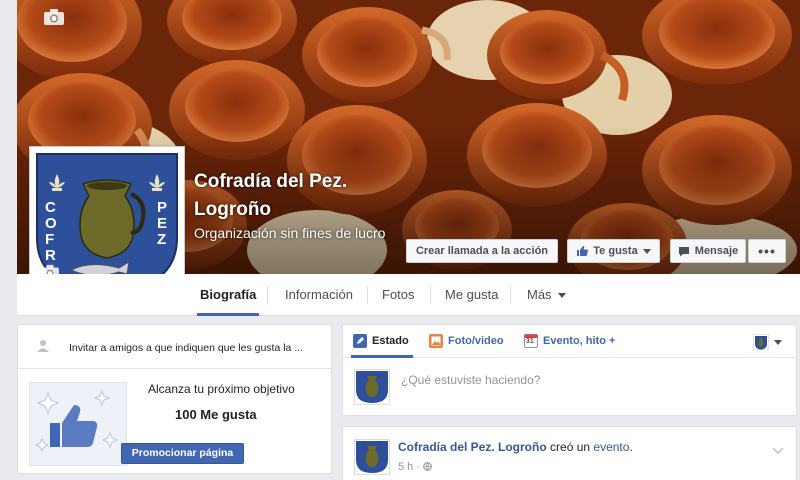  I want to click on pencil-icon, so click(360, 341).